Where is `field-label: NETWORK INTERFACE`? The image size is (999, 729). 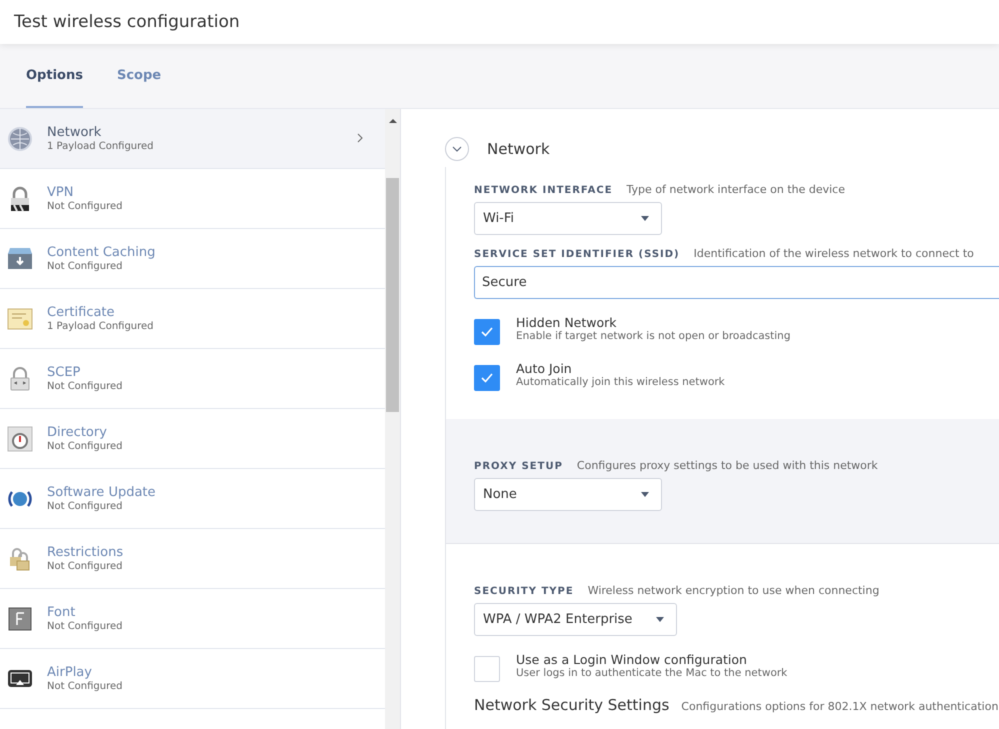 field-label: NETWORK INTERFACE is located at coordinates (543, 190).